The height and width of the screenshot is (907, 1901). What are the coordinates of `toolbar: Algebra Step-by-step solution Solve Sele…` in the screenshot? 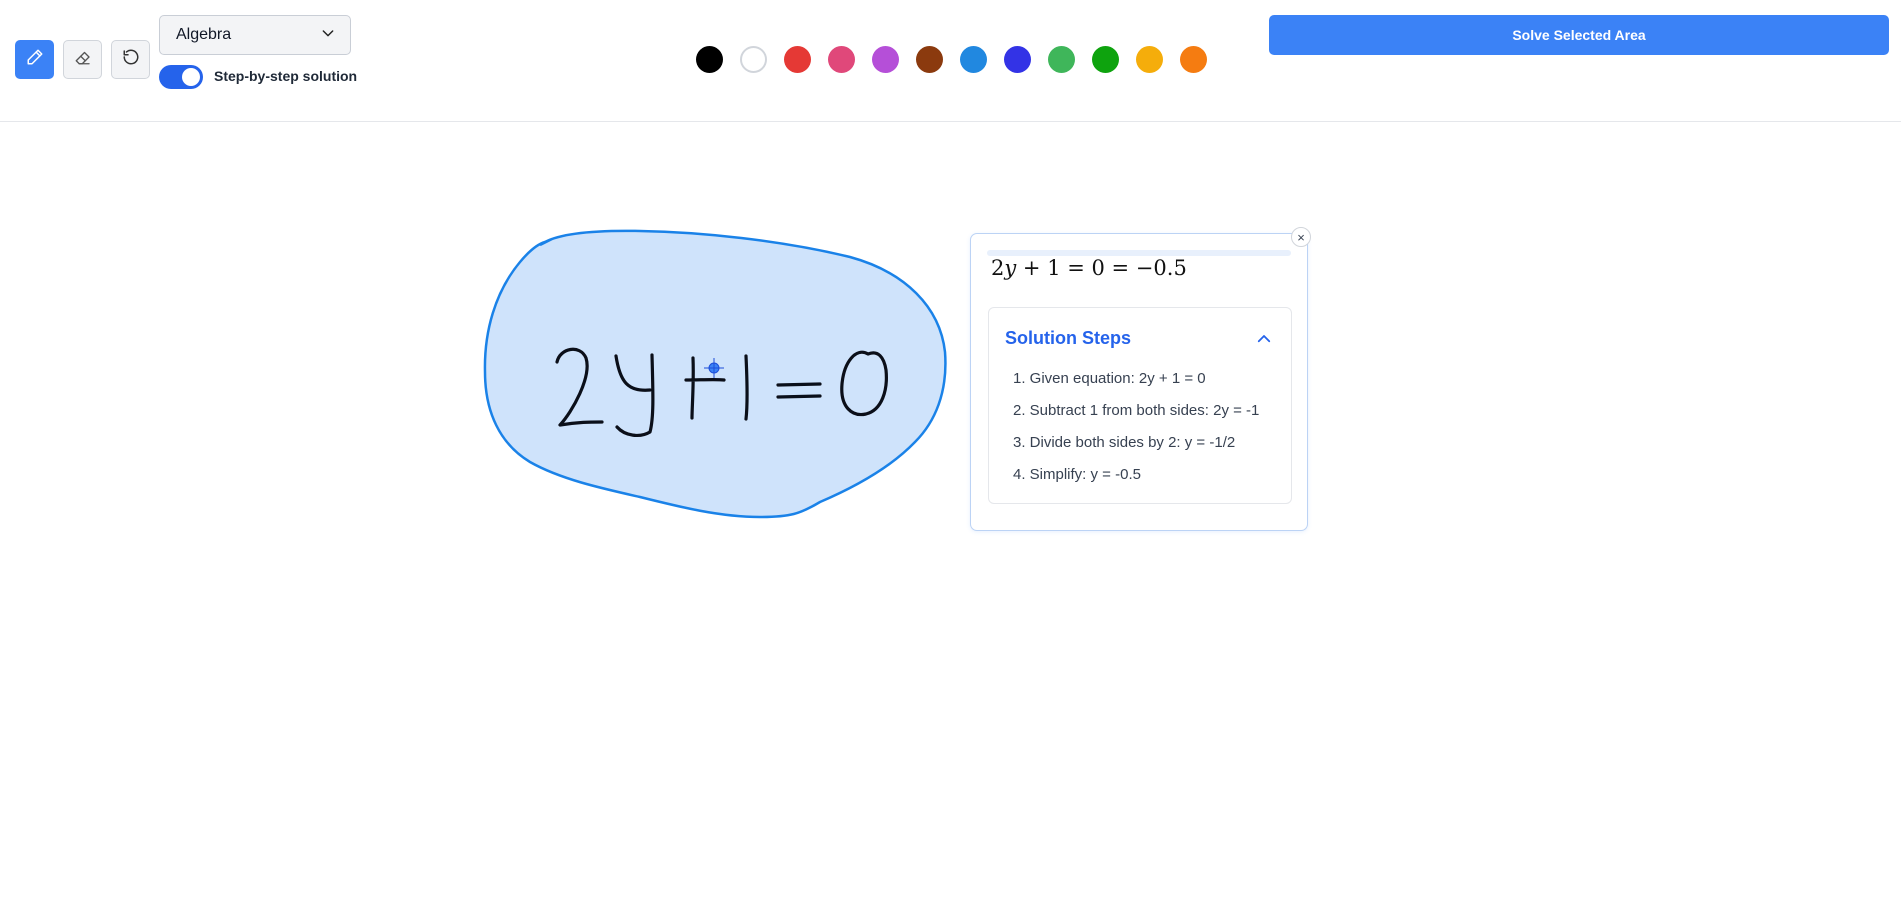 It's located at (950, 61).